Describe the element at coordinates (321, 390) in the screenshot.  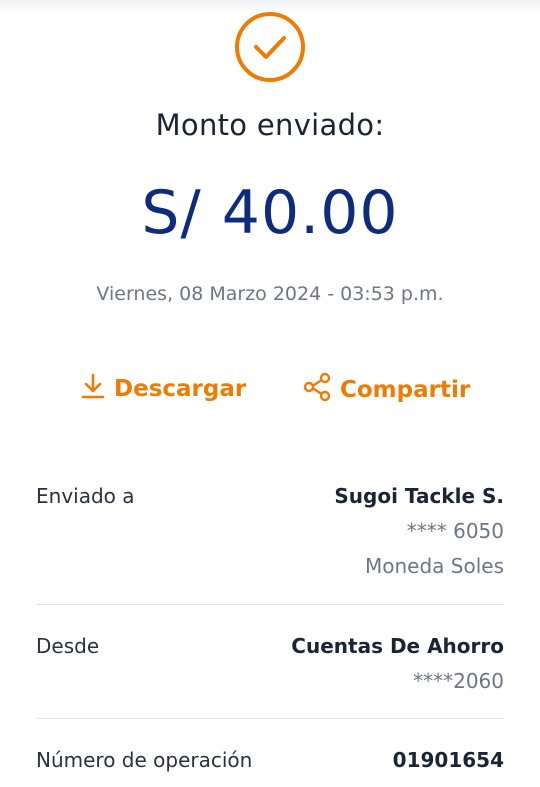
I see `share-icon` at that location.